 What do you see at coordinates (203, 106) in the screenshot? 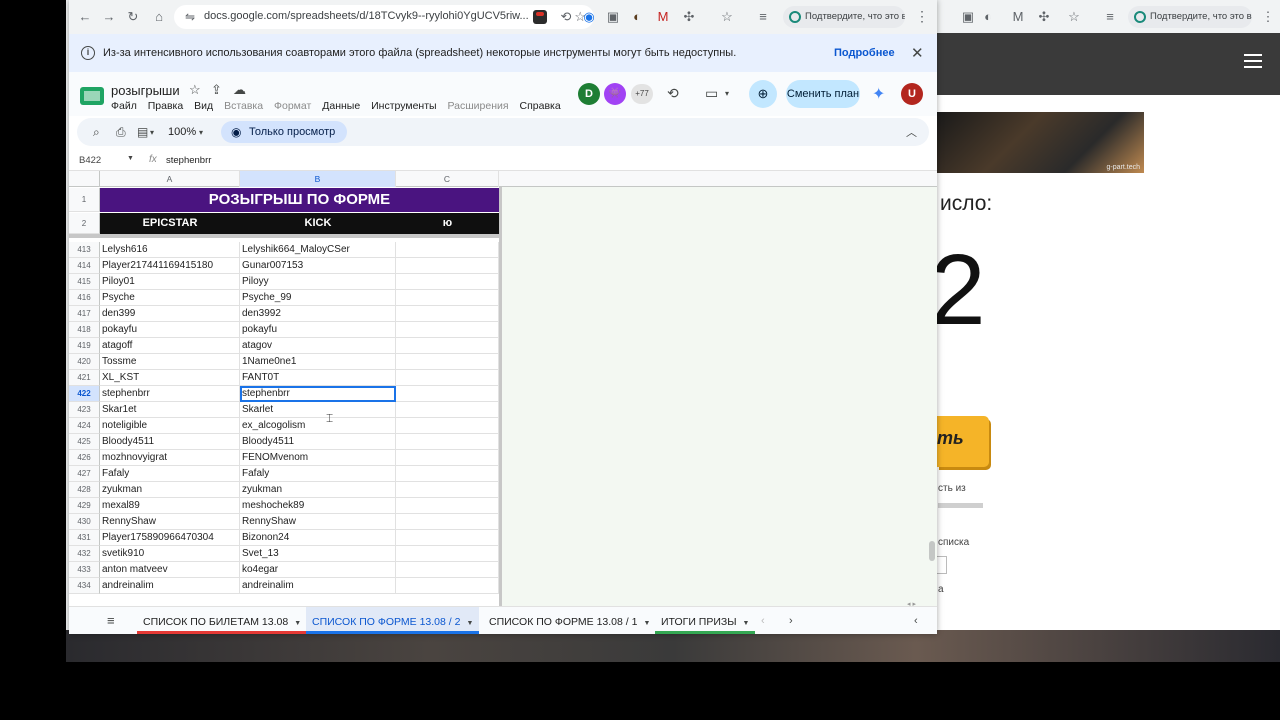
I see `menu-view: Вид` at bounding box center [203, 106].